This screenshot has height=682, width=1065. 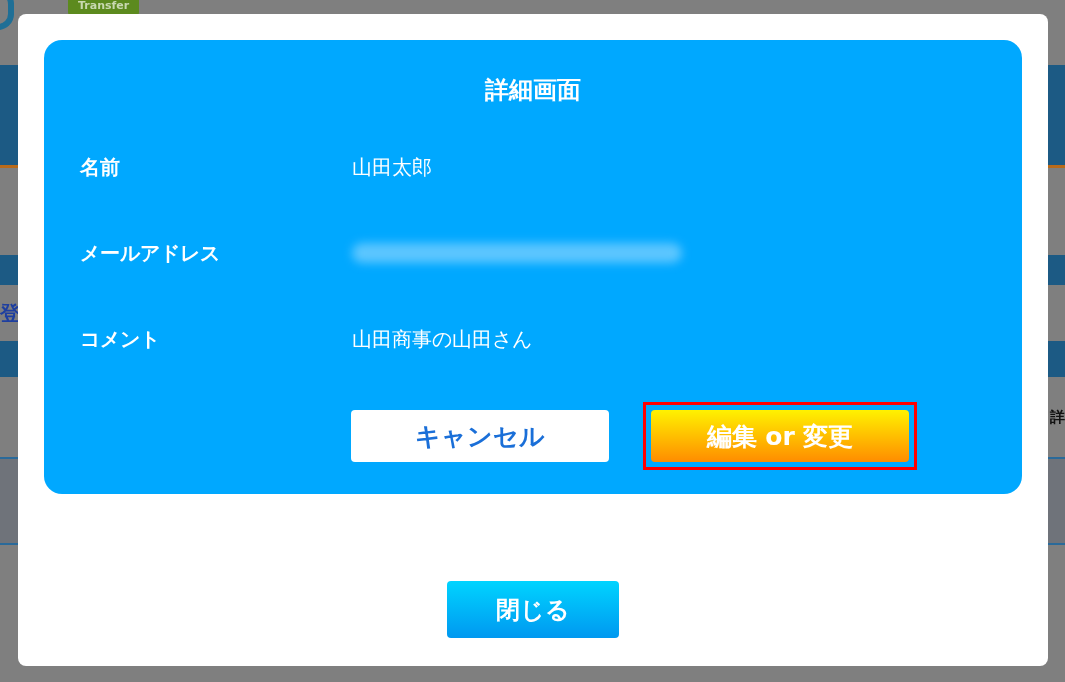 I want to click on field-label: 名前, so click(x=100, y=167).